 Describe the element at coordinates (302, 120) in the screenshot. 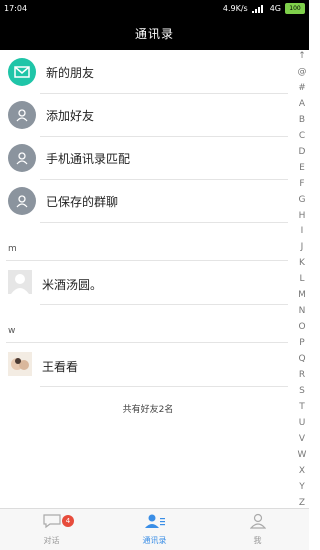

I see `index-letter: B` at that location.